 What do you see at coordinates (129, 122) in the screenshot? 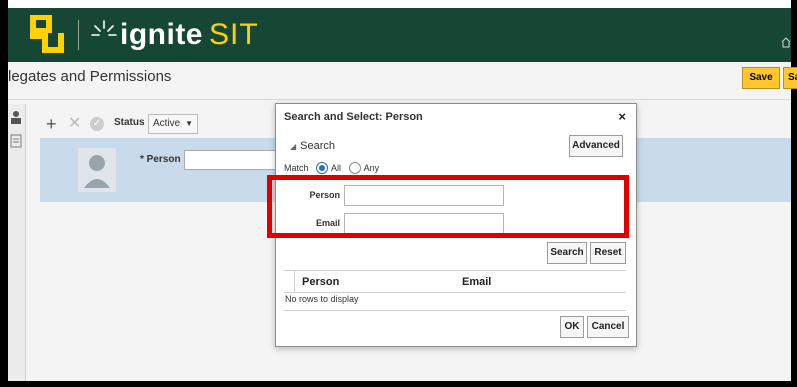
I see `status-label: Status` at bounding box center [129, 122].